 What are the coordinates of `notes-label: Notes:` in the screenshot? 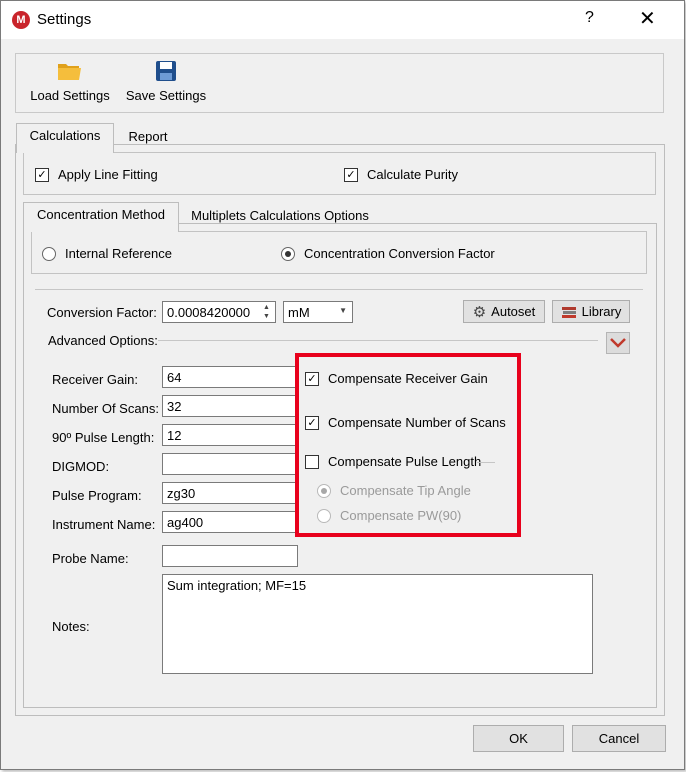 It's located at (71, 626).